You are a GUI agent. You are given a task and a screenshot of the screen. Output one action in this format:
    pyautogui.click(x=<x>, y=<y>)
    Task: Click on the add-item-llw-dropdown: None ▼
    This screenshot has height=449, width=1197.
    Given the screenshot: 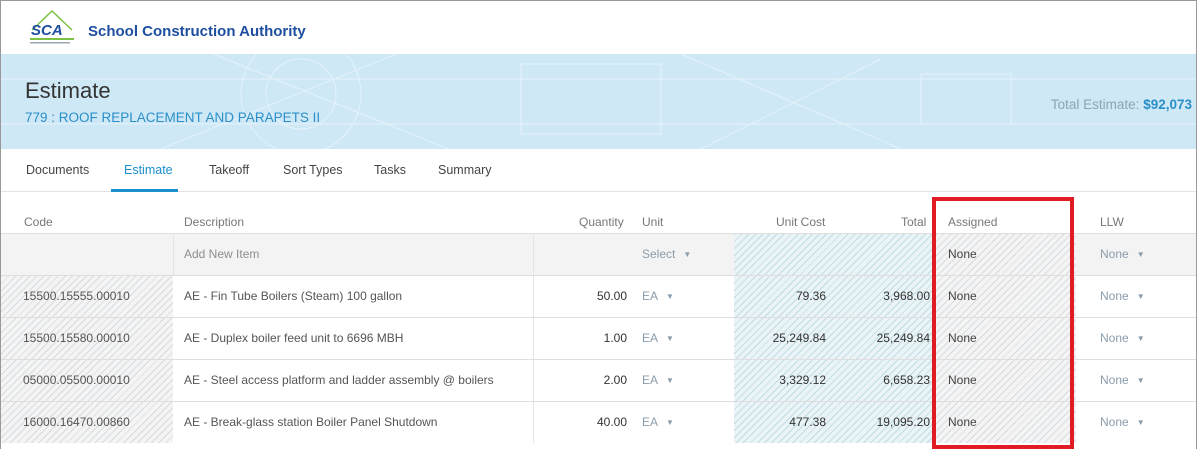 What is the action you would take?
    pyautogui.click(x=1145, y=254)
    